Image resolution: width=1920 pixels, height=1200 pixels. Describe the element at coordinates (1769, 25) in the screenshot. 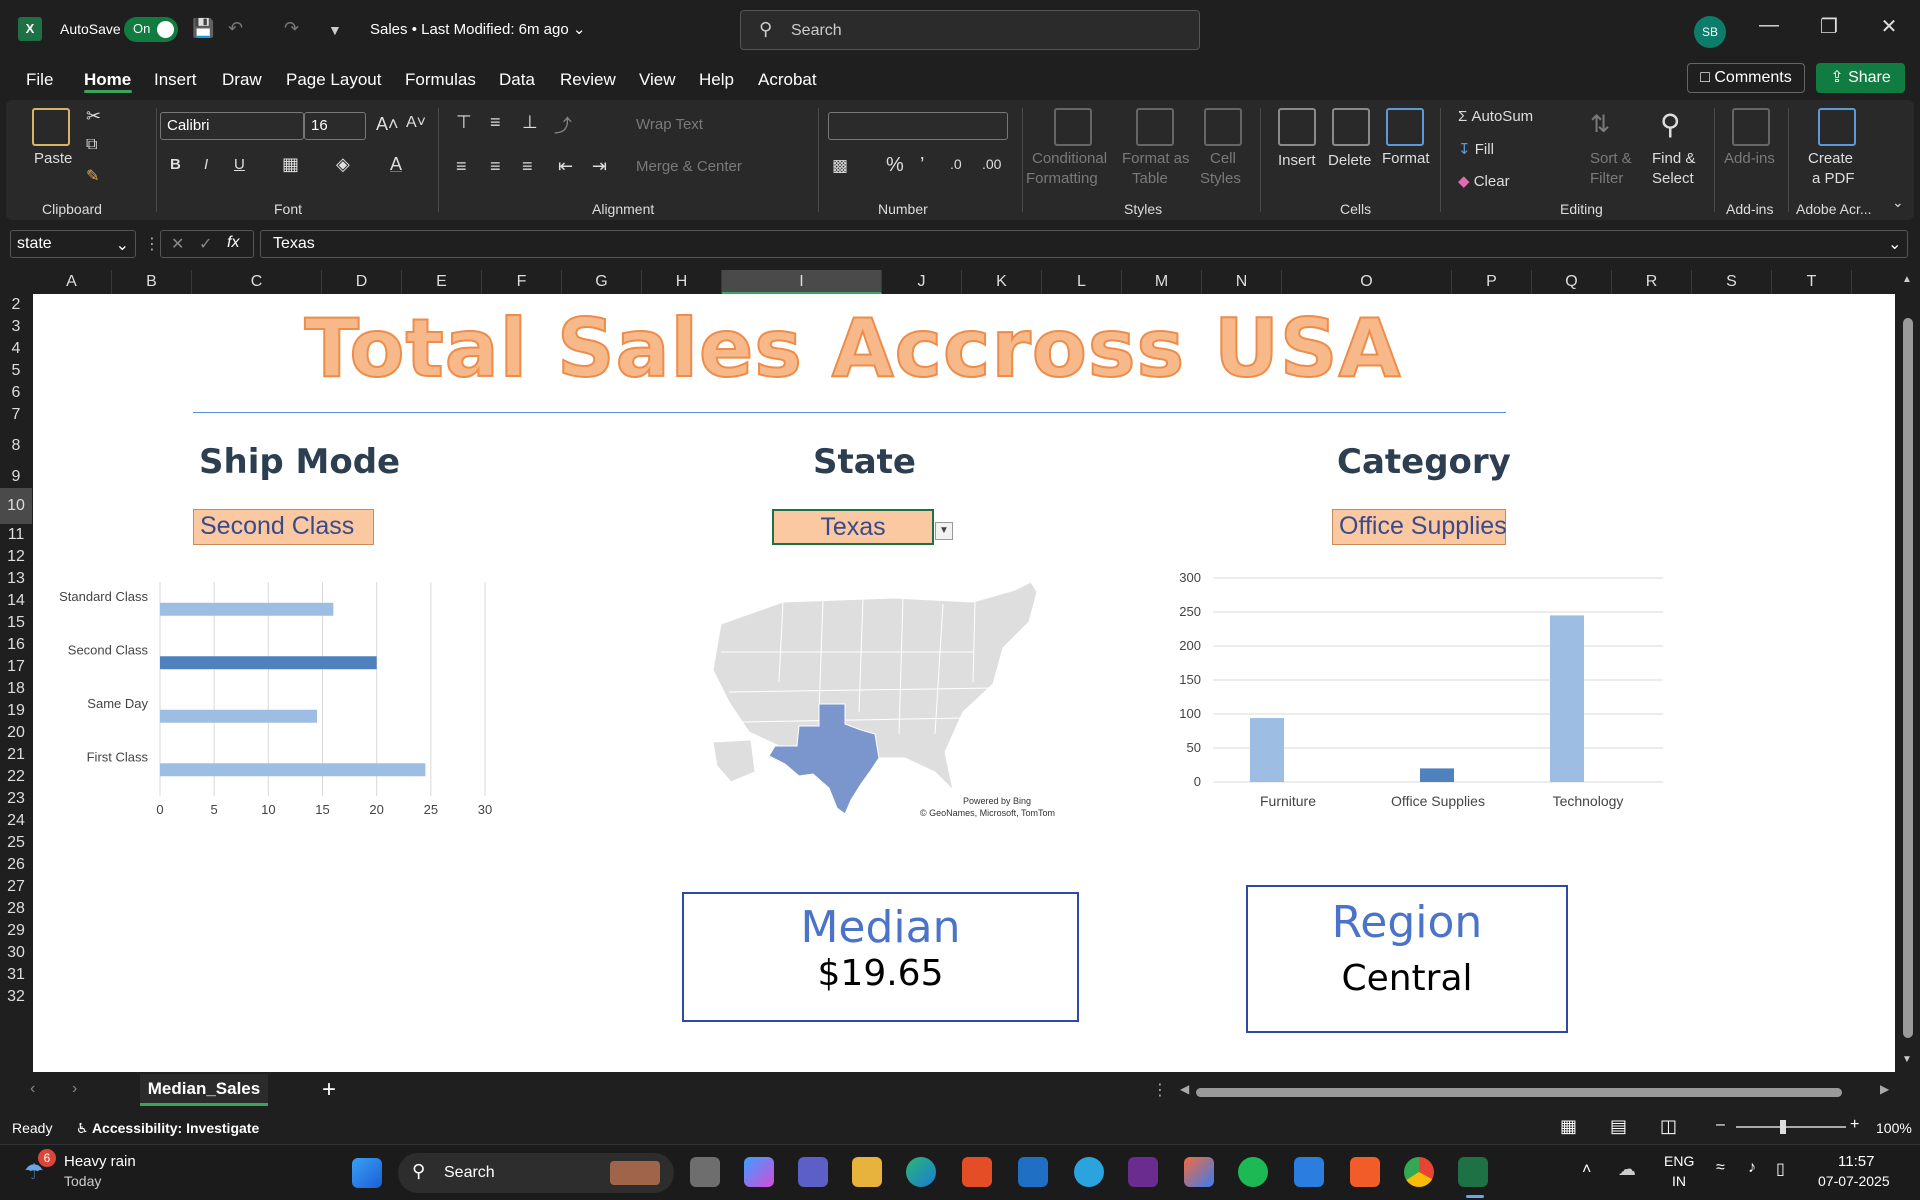

I see `minimize-icon: —` at that location.